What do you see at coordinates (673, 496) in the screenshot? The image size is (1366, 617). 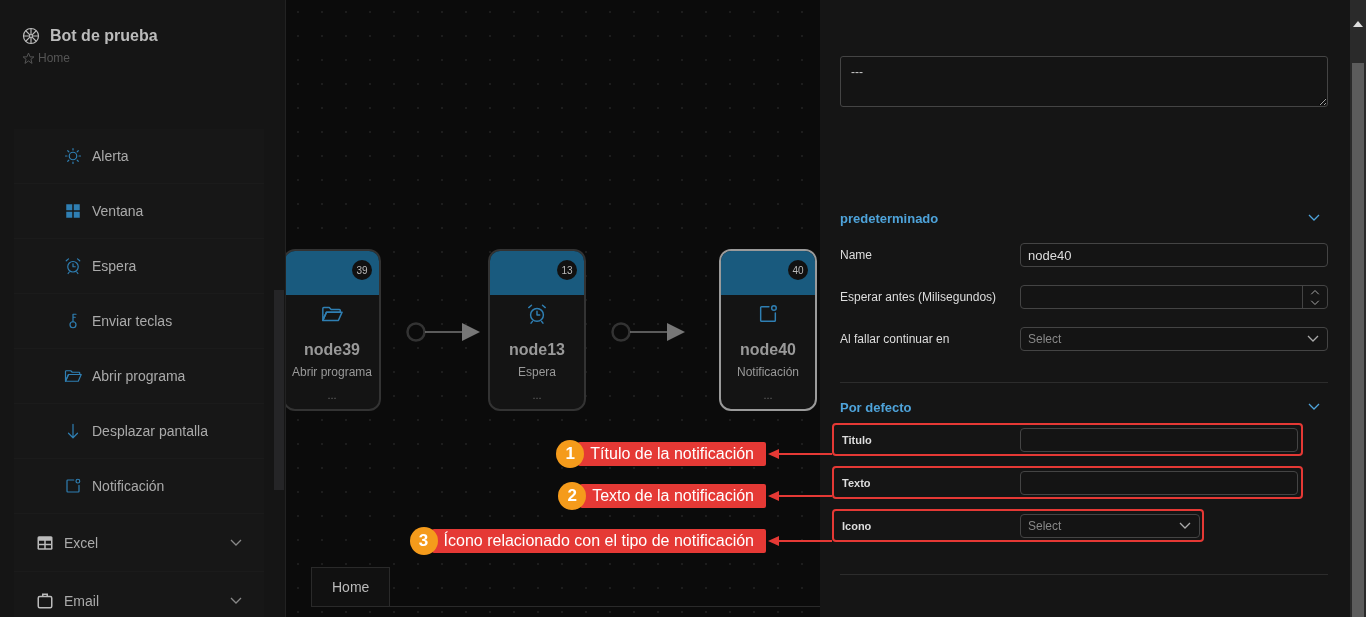 I see `annotation-label: Texto de la notificación` at bounding box center [673, 496].